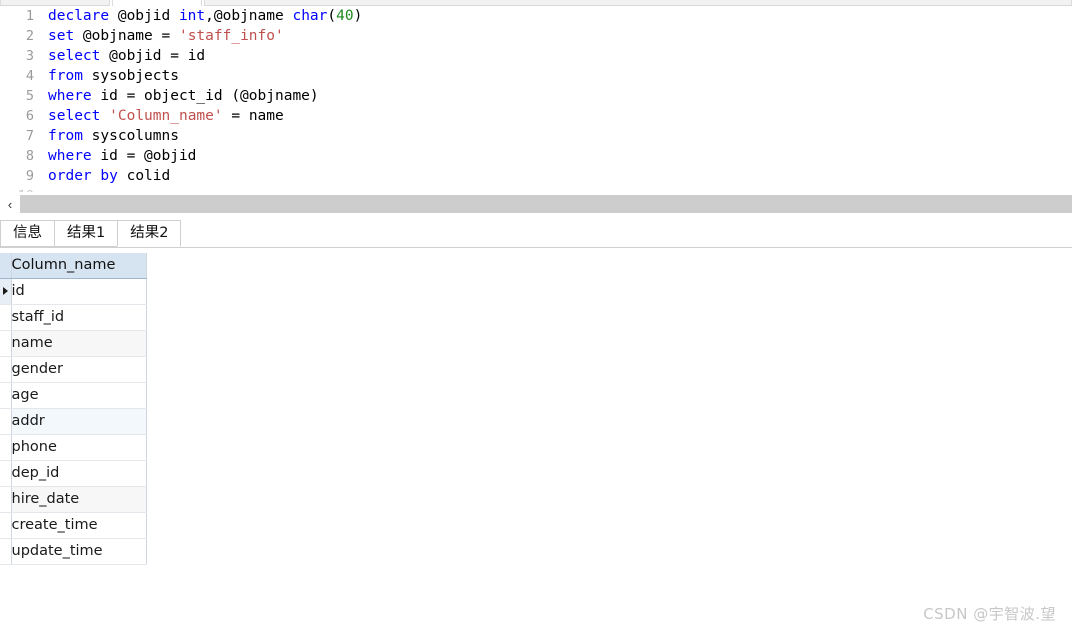  I want to click on line-number: 2, so click(29, 36).